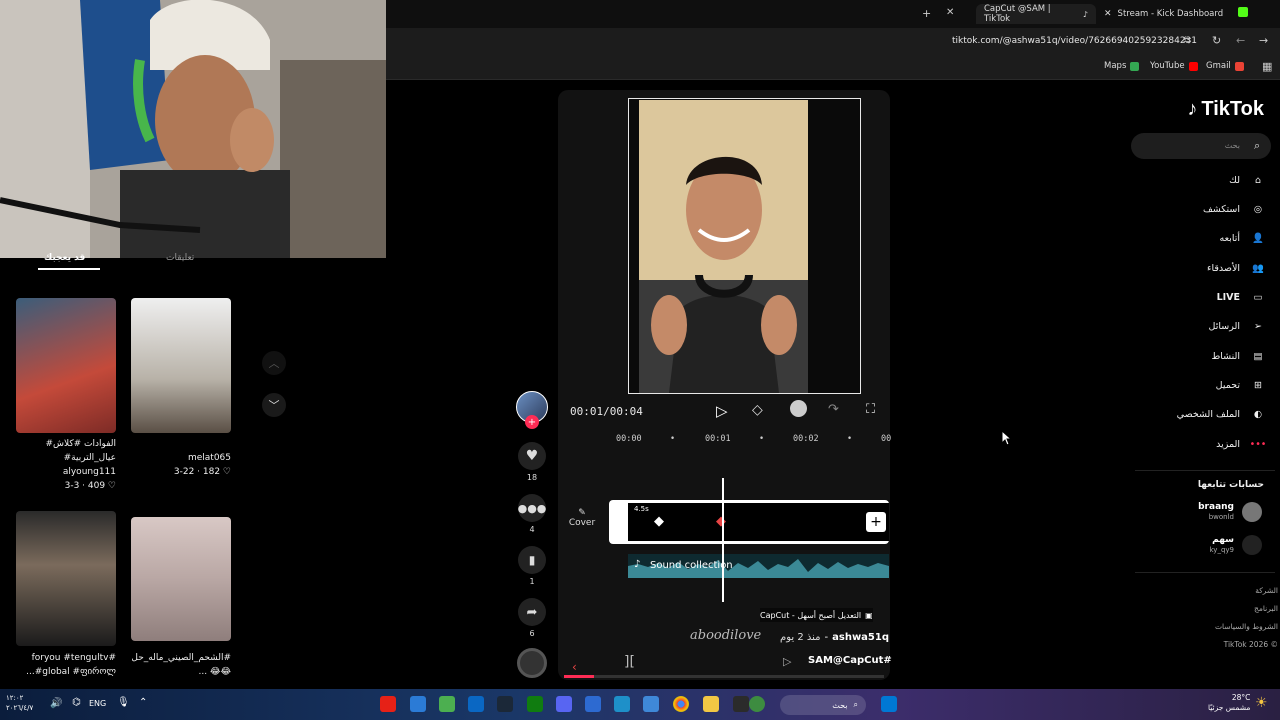  What do you see at coordinates (741, 704) in the screenshot?
I see `capcut-app-icon` at bounding box center [741, 704].